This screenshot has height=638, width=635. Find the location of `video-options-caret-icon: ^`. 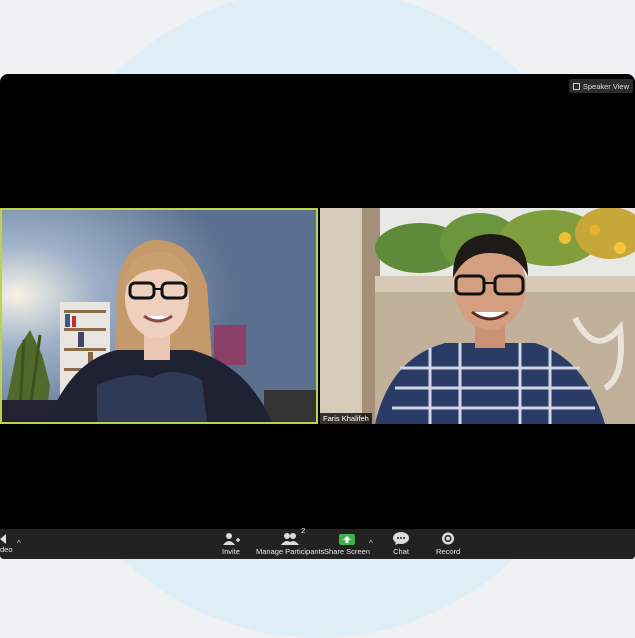

video-options-caret-icon: ^ is located at coordinates (19, 543).